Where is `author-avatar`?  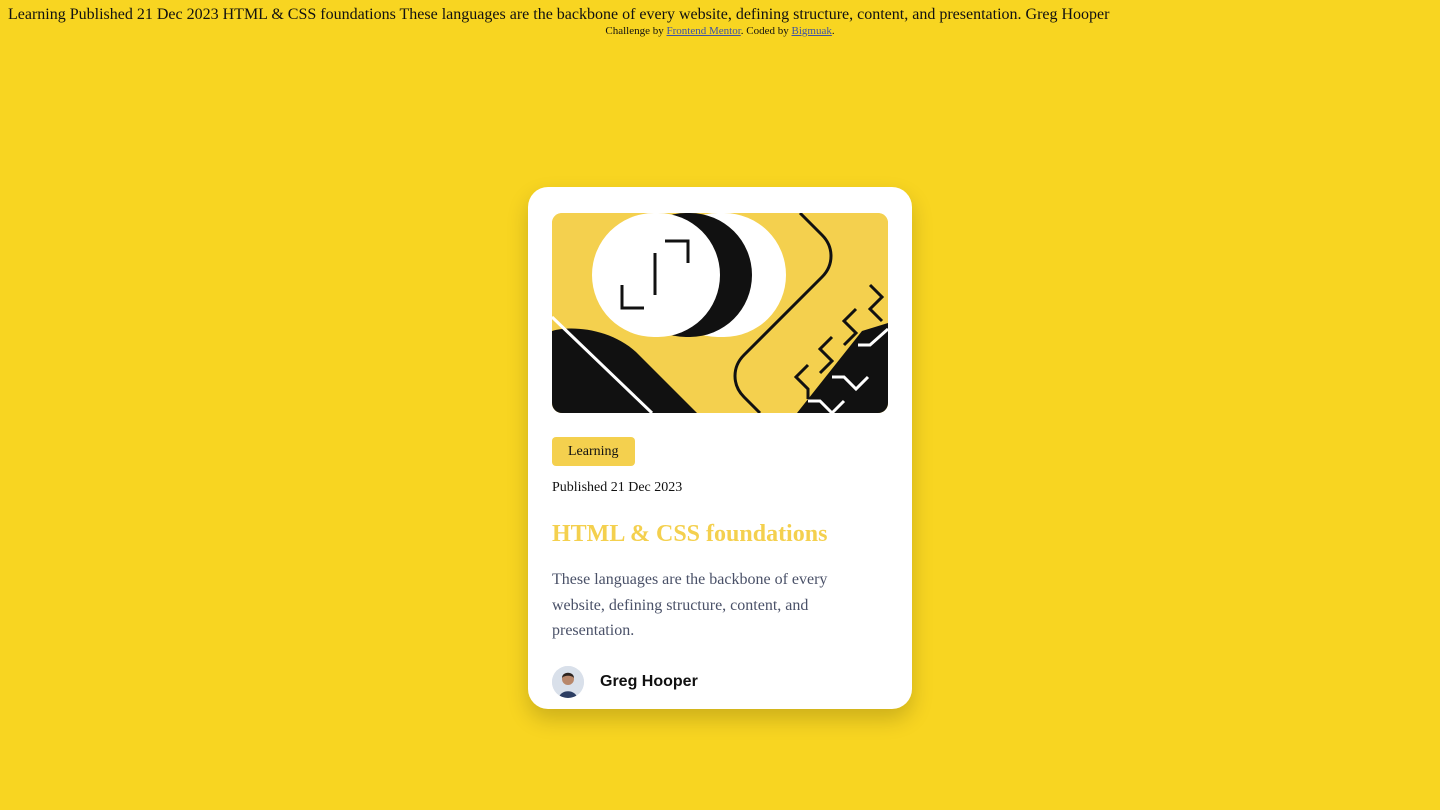
author-avatar is located at coordinates (568, 682).